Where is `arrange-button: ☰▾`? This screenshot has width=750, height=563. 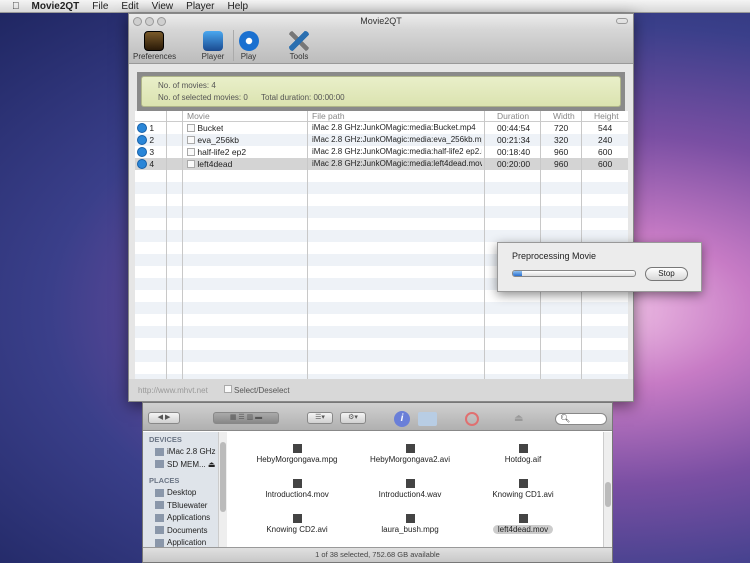 arrange-button: ☰▾ is located at coordinates (320, 418).